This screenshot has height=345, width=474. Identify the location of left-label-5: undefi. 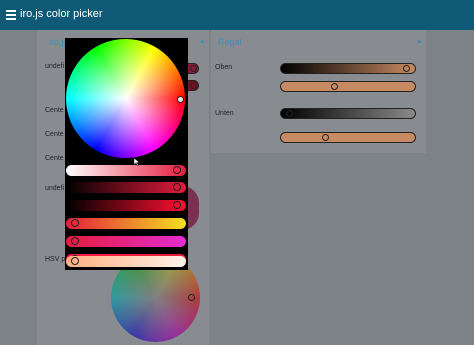
(55, 188).